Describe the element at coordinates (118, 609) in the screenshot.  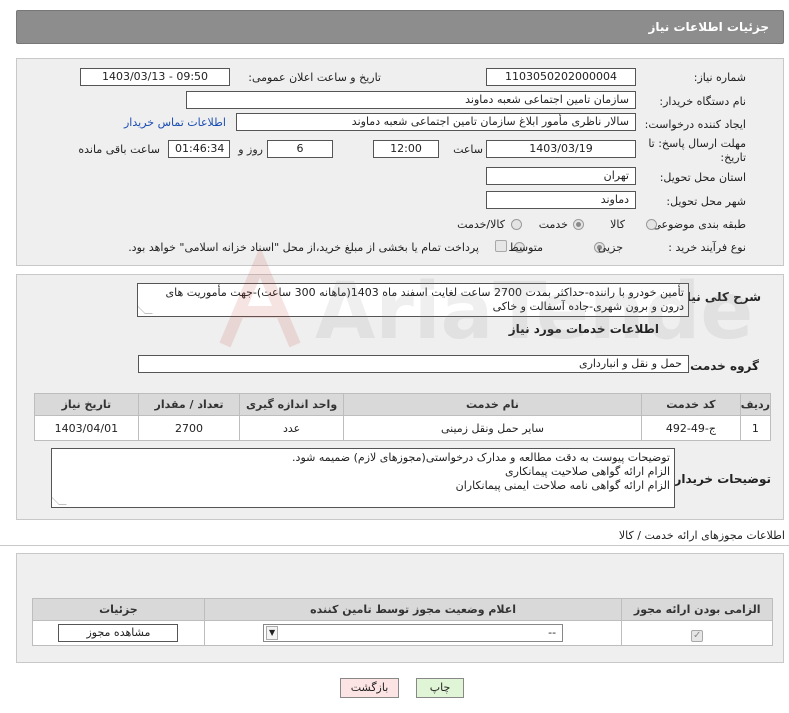
I see `col-details: جزئیات` at that location.